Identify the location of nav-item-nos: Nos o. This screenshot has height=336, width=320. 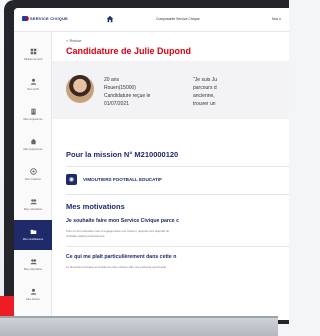
(276, 19).